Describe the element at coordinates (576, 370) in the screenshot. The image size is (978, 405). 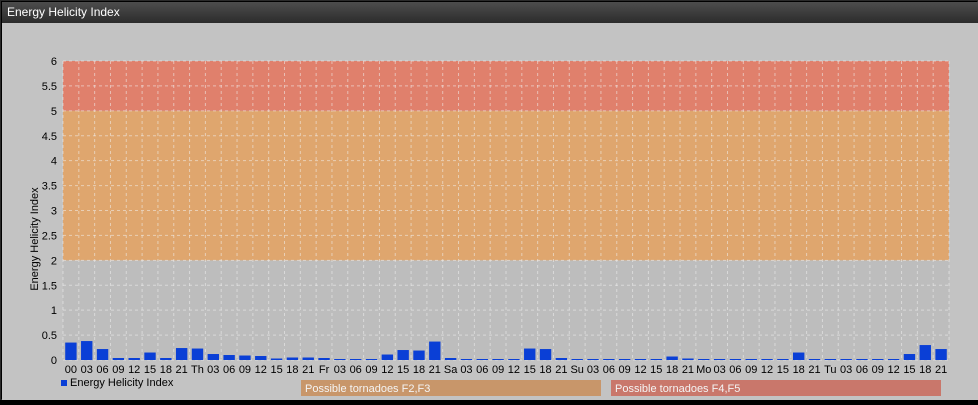
I see `x-tick-label: Su` at that location.